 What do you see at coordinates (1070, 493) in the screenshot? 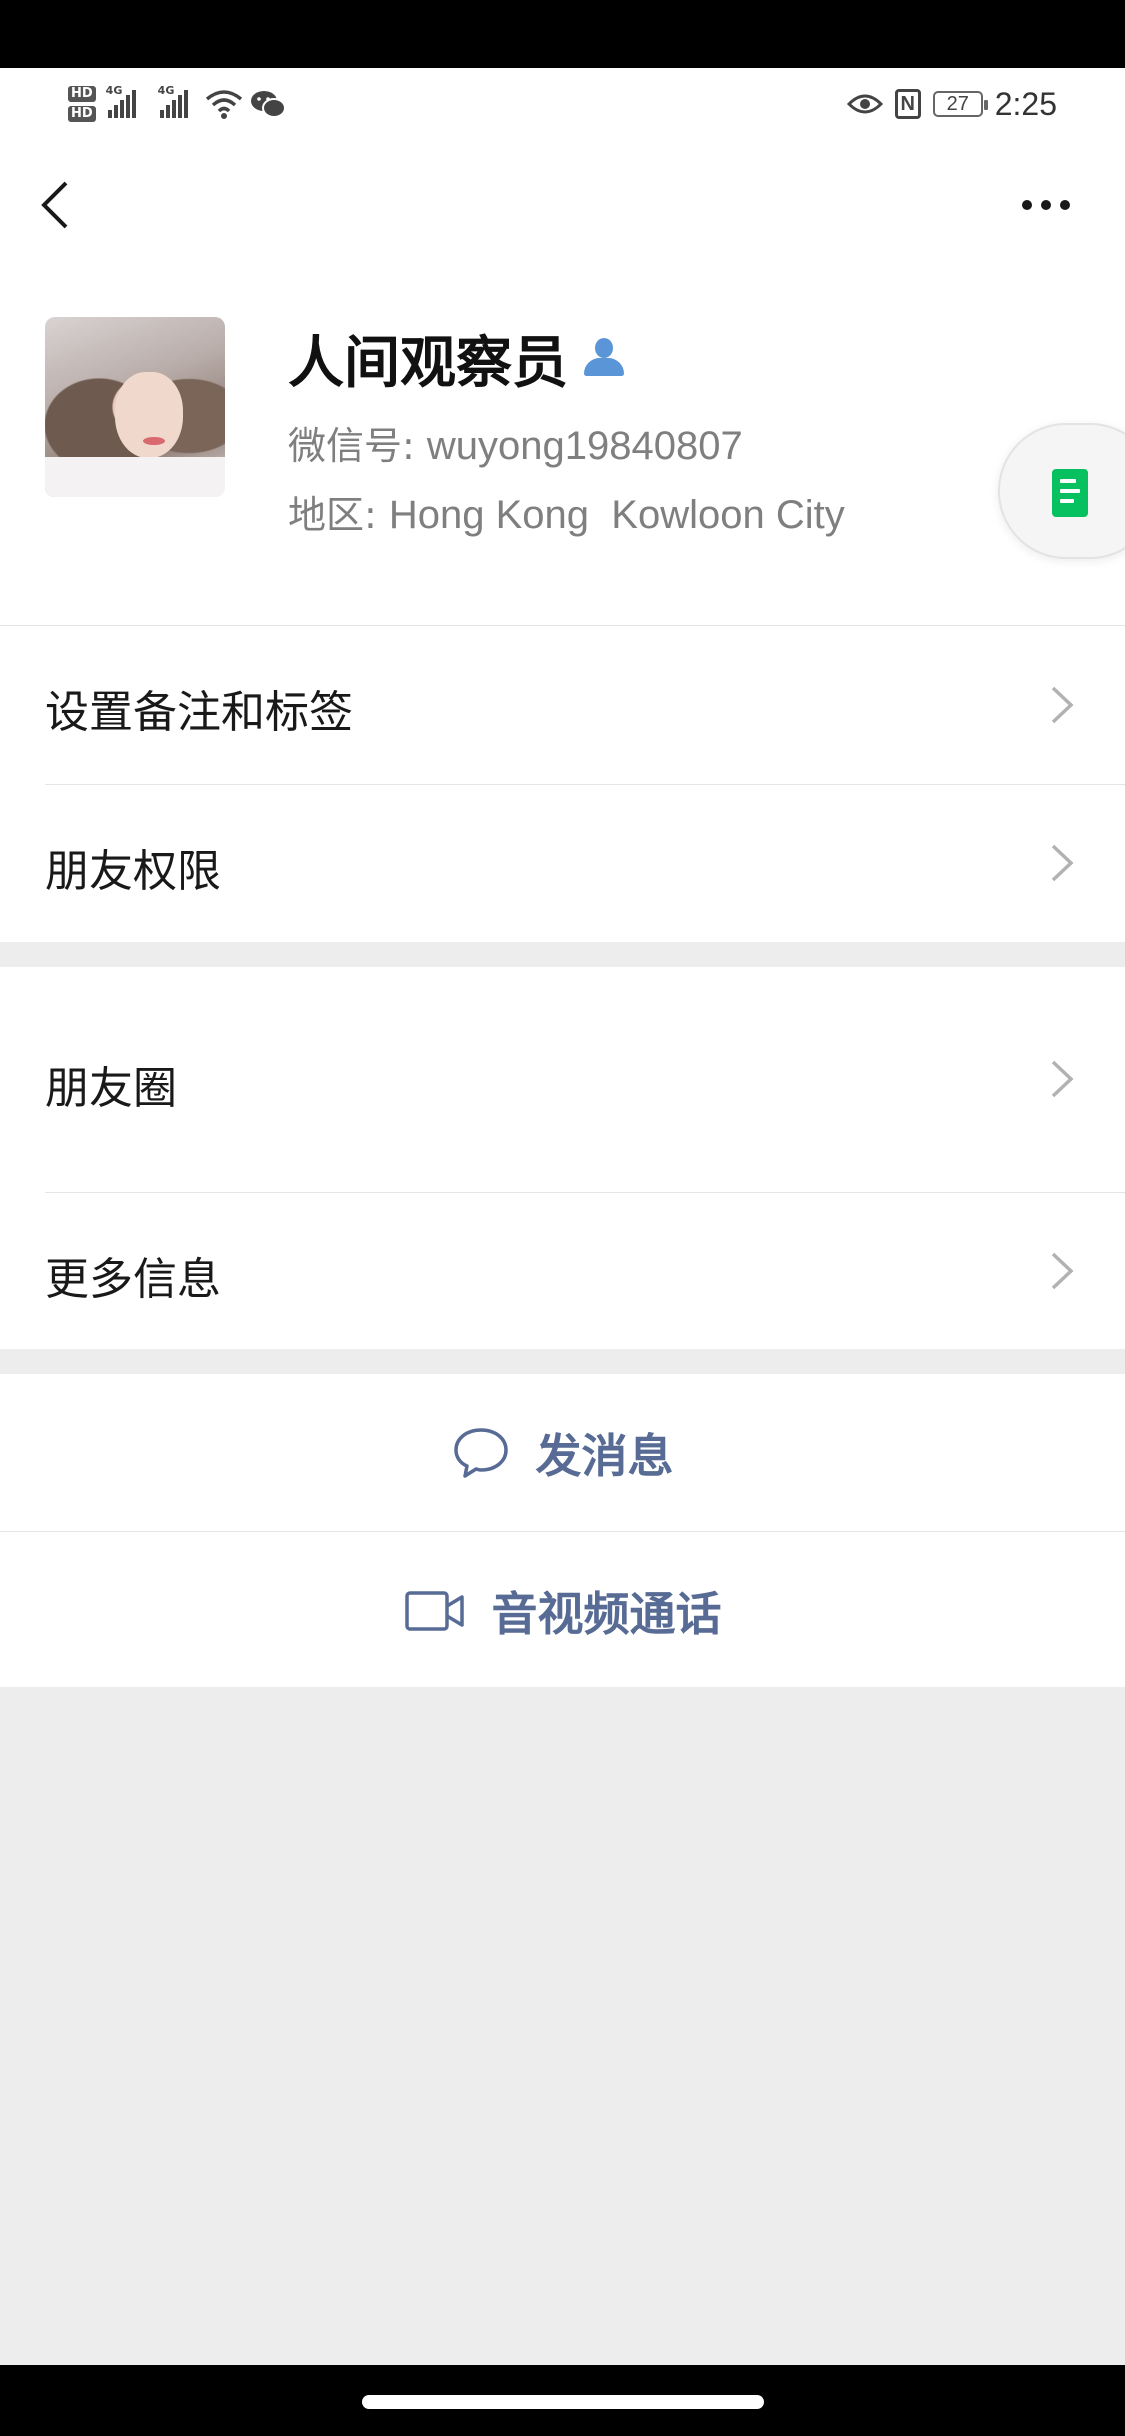
I see `document-icon` at bounding box center [1070, 493].